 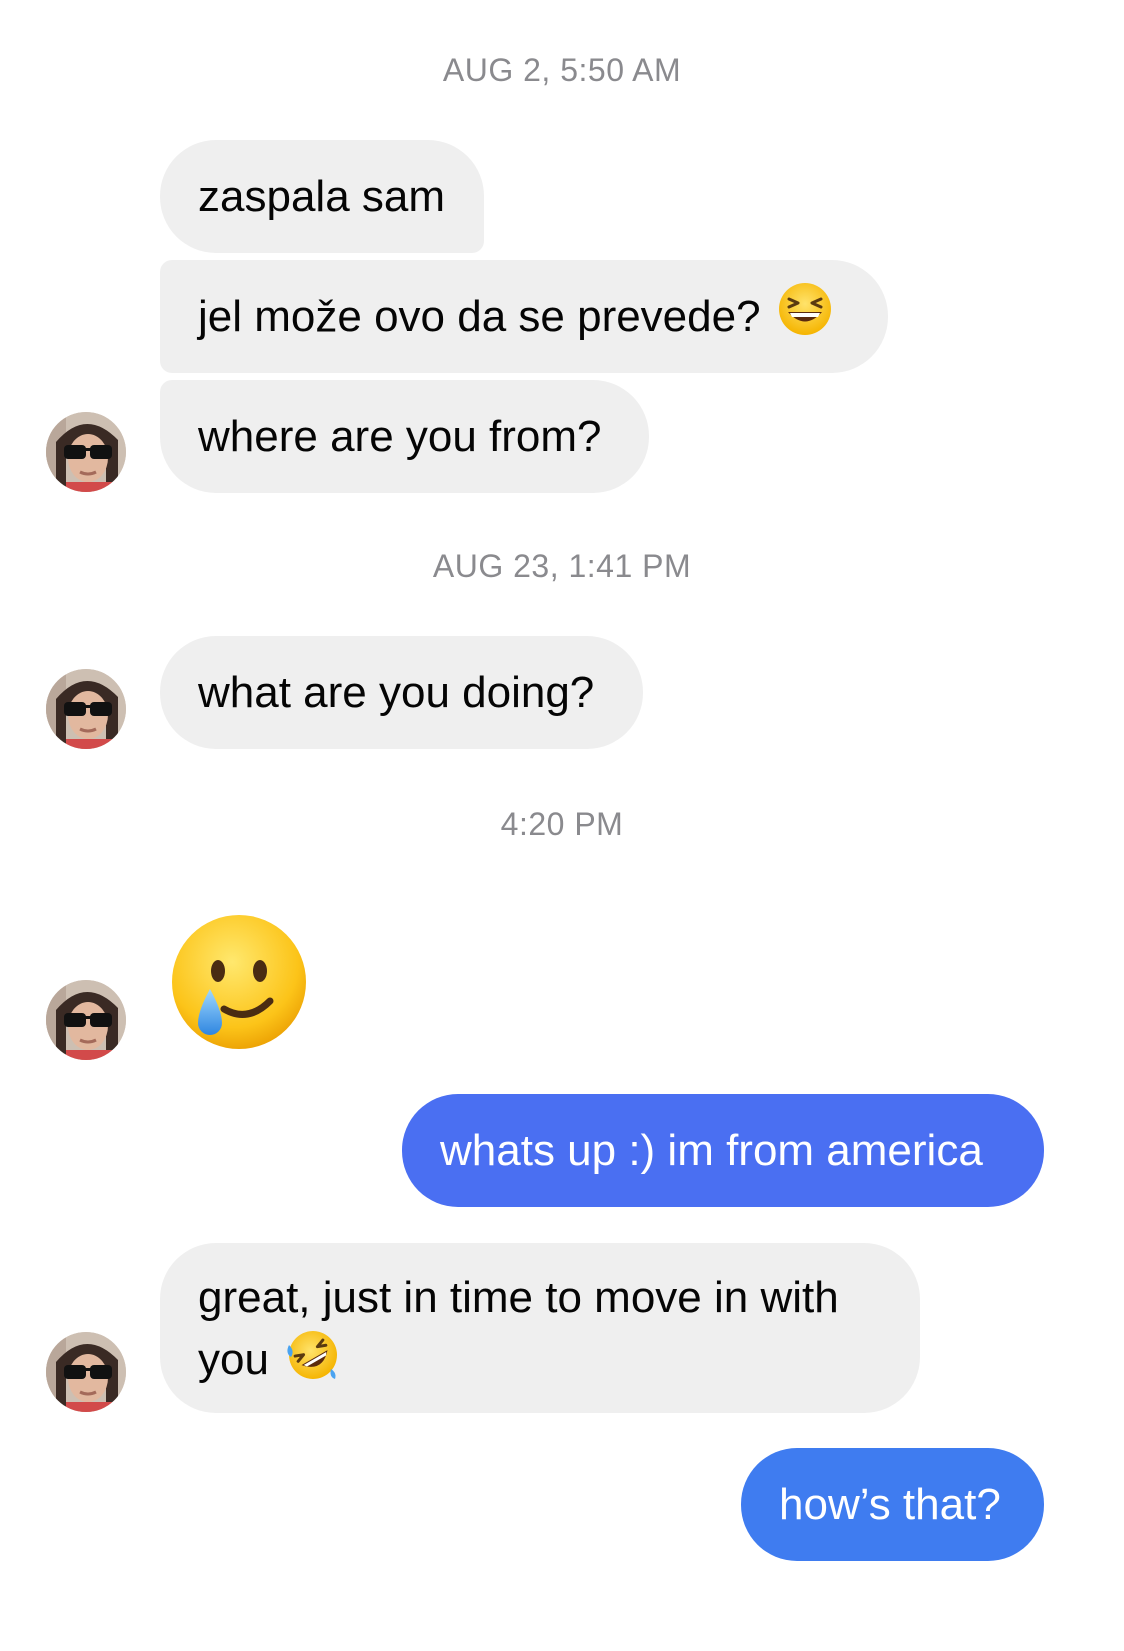 I want to click on timestamp-header: AUG 23, 1:41 PM, so click(x=562, y=566).